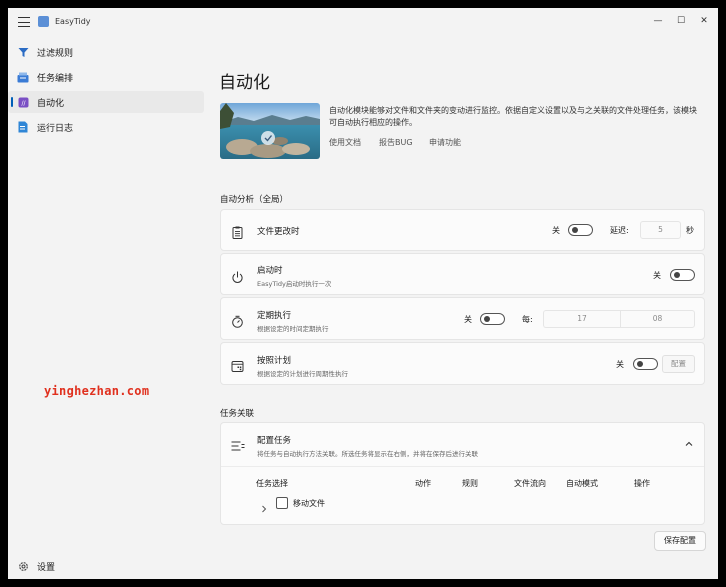 The image size is (726, 587). What do you see at coordinates (272, 483) in the screenshot?
I see `column-header-task-select: 任务选择` at bounding box center [272, 483].